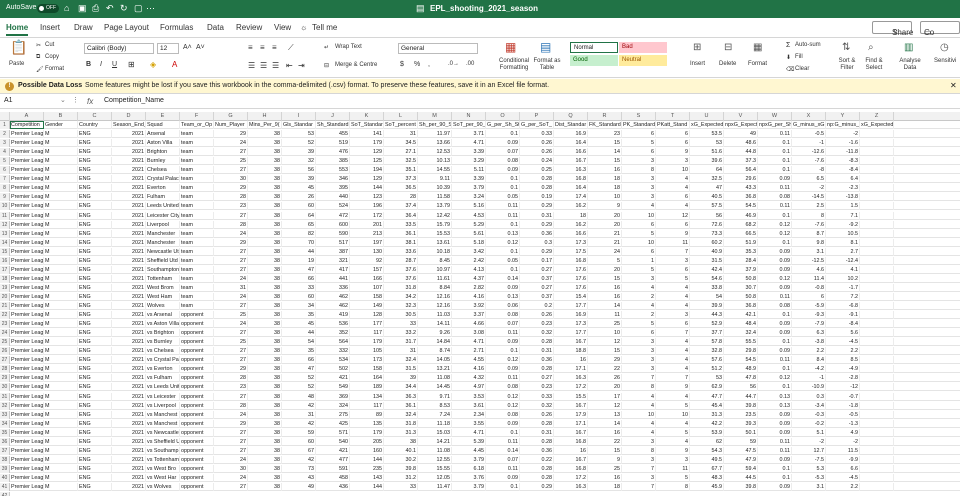 Image resolution: width=960 pixels, height=496 pixels. What do you see at coordinates (469, 251) in the screenshot?
I see `cell: 3.42` at bounding box center [469, 251].